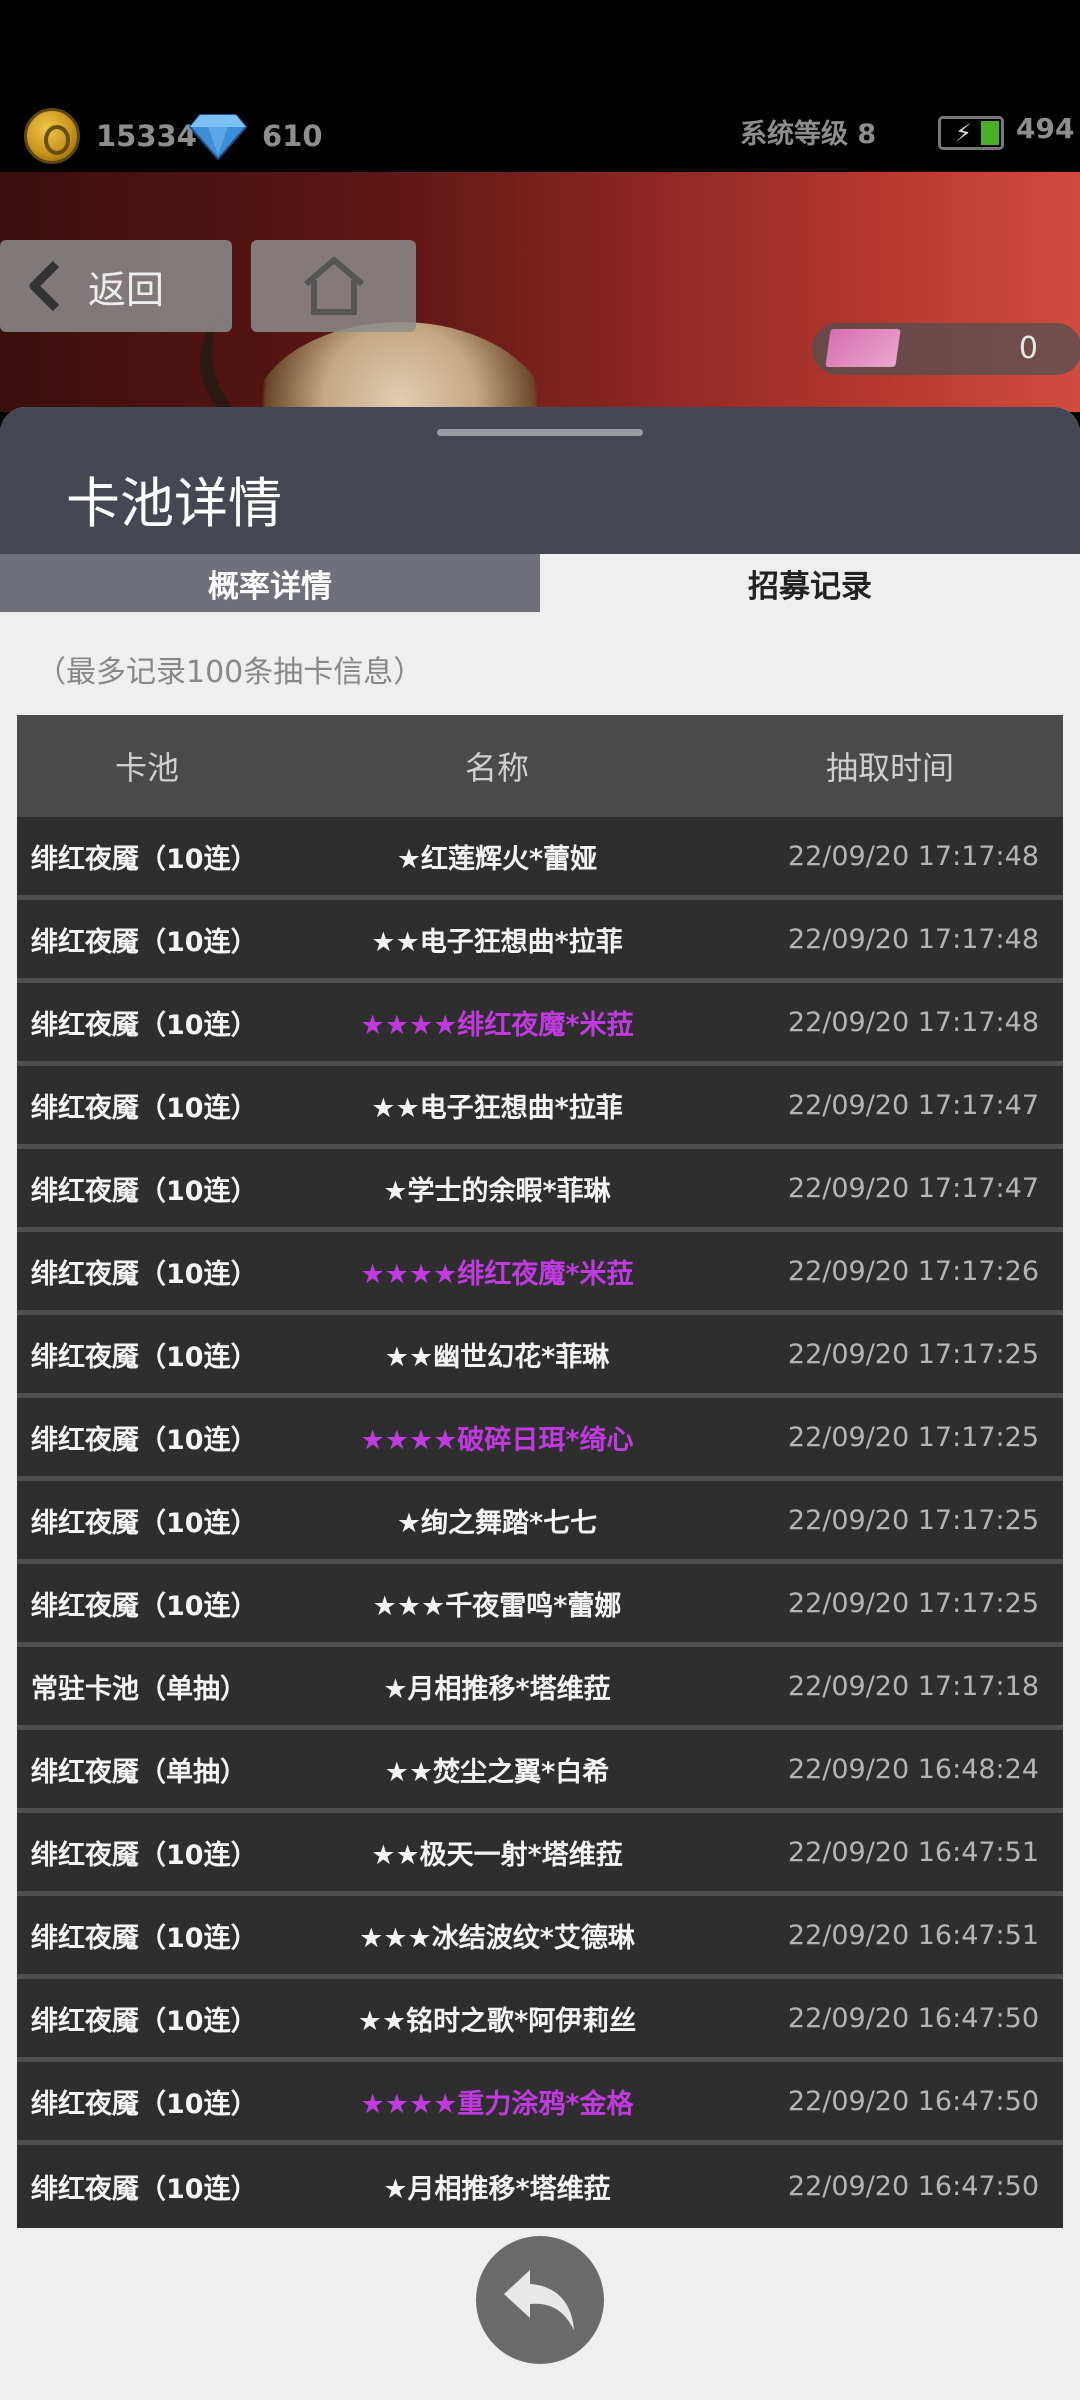  I want to click on table-row: 绯红夜魇（10连） ★绚之舞踏*七七 22/09/20 17:17:25, so click(540, 1522).